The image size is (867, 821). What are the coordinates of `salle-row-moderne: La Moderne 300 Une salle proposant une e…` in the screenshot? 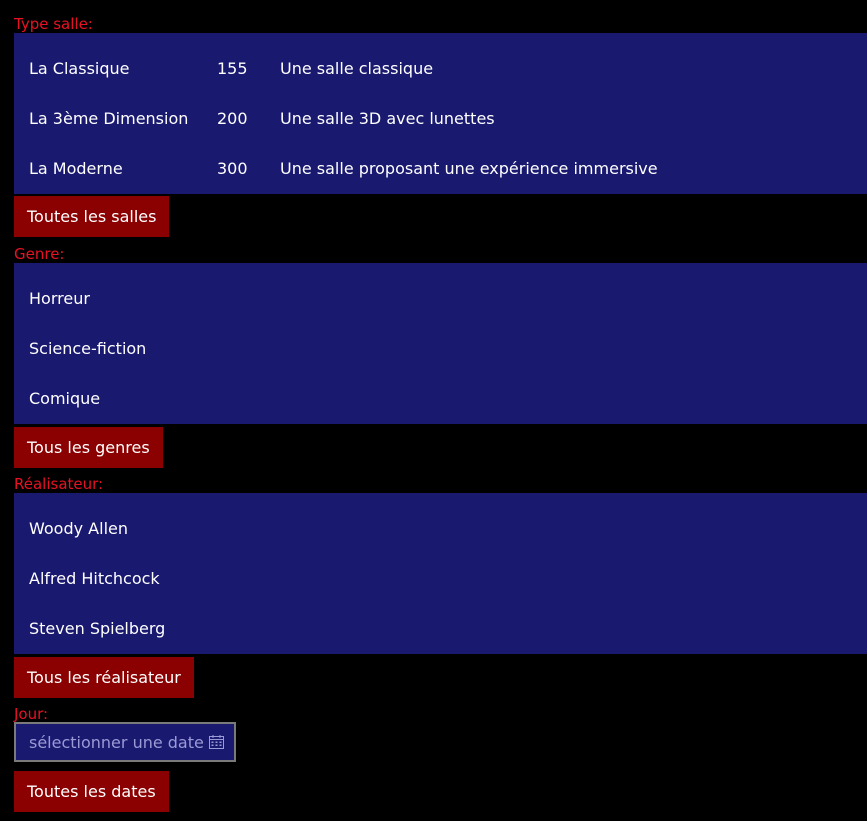 It's located at (440, 168).